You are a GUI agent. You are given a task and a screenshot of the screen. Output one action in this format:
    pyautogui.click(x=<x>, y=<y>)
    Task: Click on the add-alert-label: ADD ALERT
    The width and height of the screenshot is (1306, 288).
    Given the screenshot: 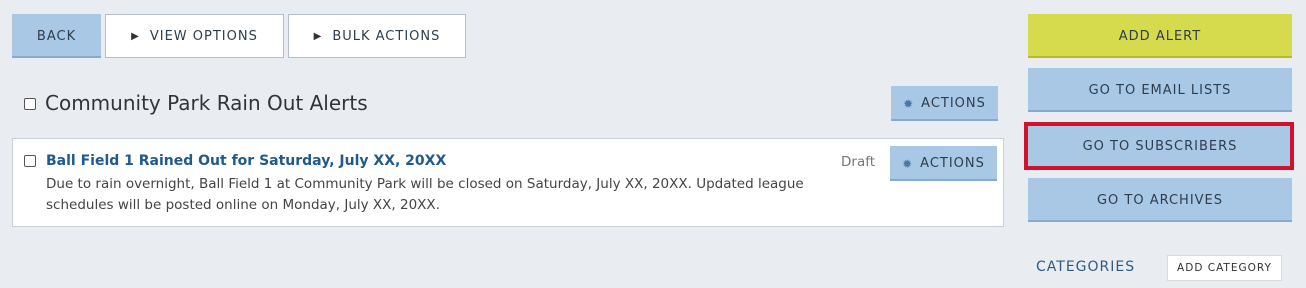 What is the action you would take?
    pyautogui.click(x=1160, y=36)
    